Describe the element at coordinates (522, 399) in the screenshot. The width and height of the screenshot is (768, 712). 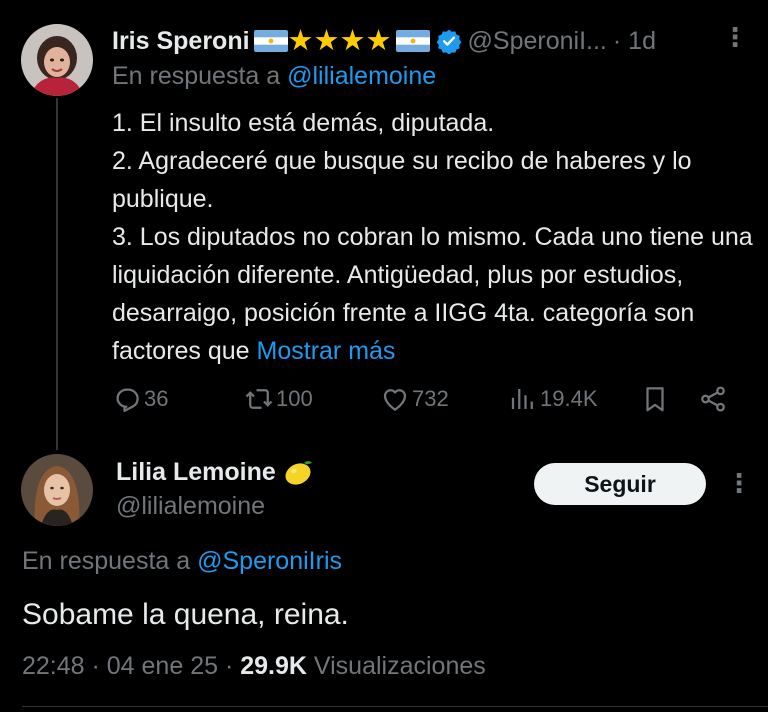
I see `views-chart-icon` at that location.